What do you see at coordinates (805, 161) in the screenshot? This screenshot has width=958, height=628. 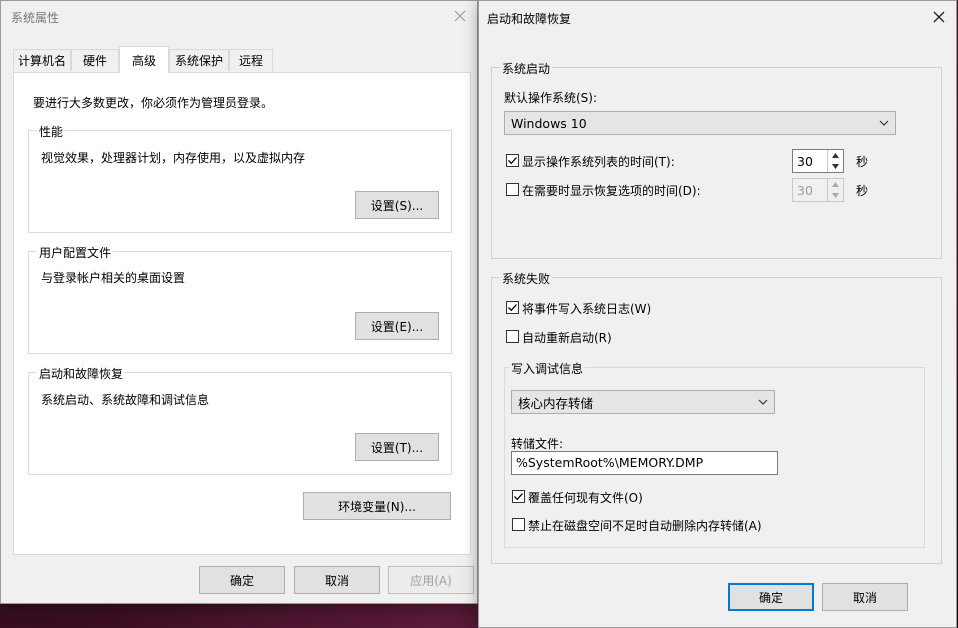 I see `show-os-list-value: 30` at bounding box center [805, 161].